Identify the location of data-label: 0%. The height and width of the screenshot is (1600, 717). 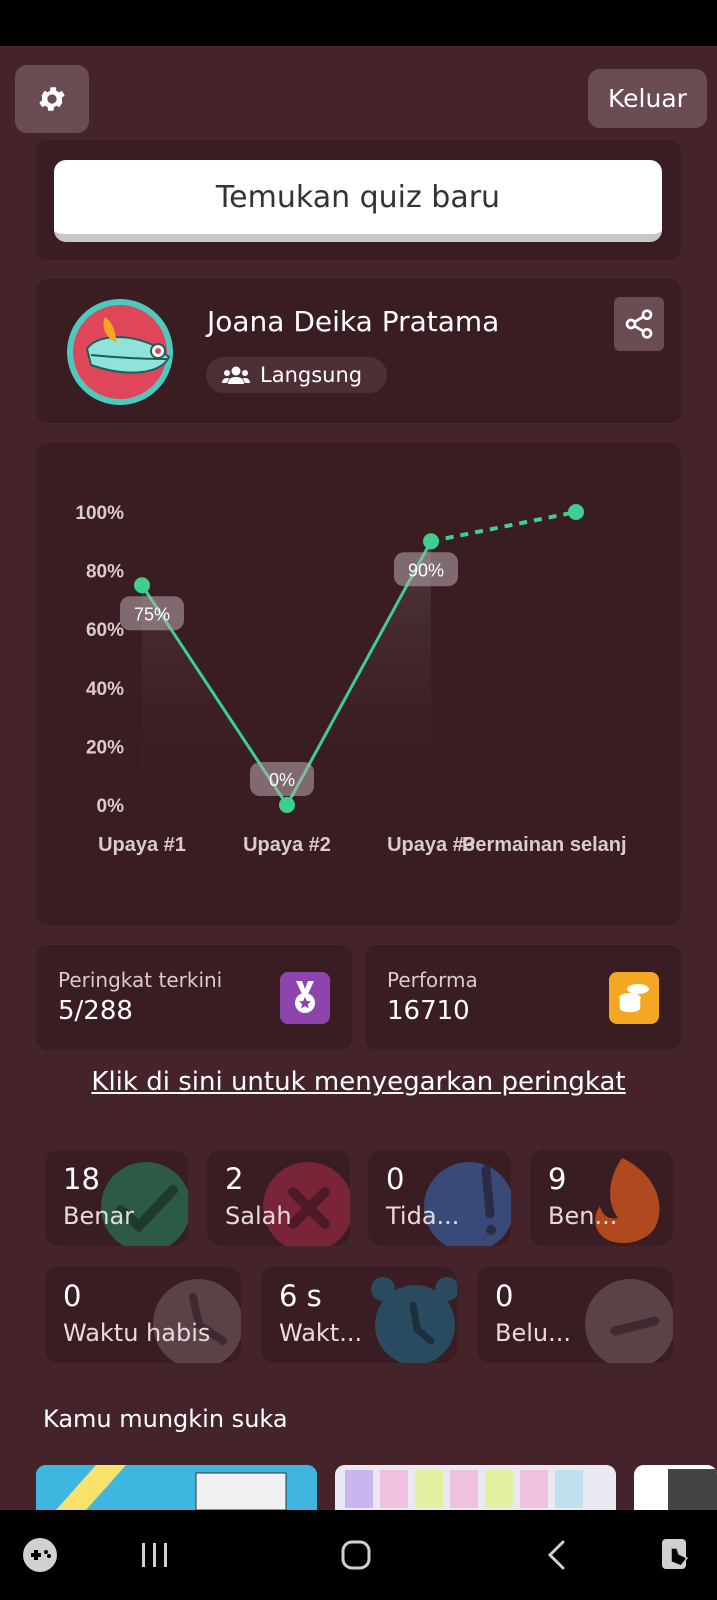
(282, 780).